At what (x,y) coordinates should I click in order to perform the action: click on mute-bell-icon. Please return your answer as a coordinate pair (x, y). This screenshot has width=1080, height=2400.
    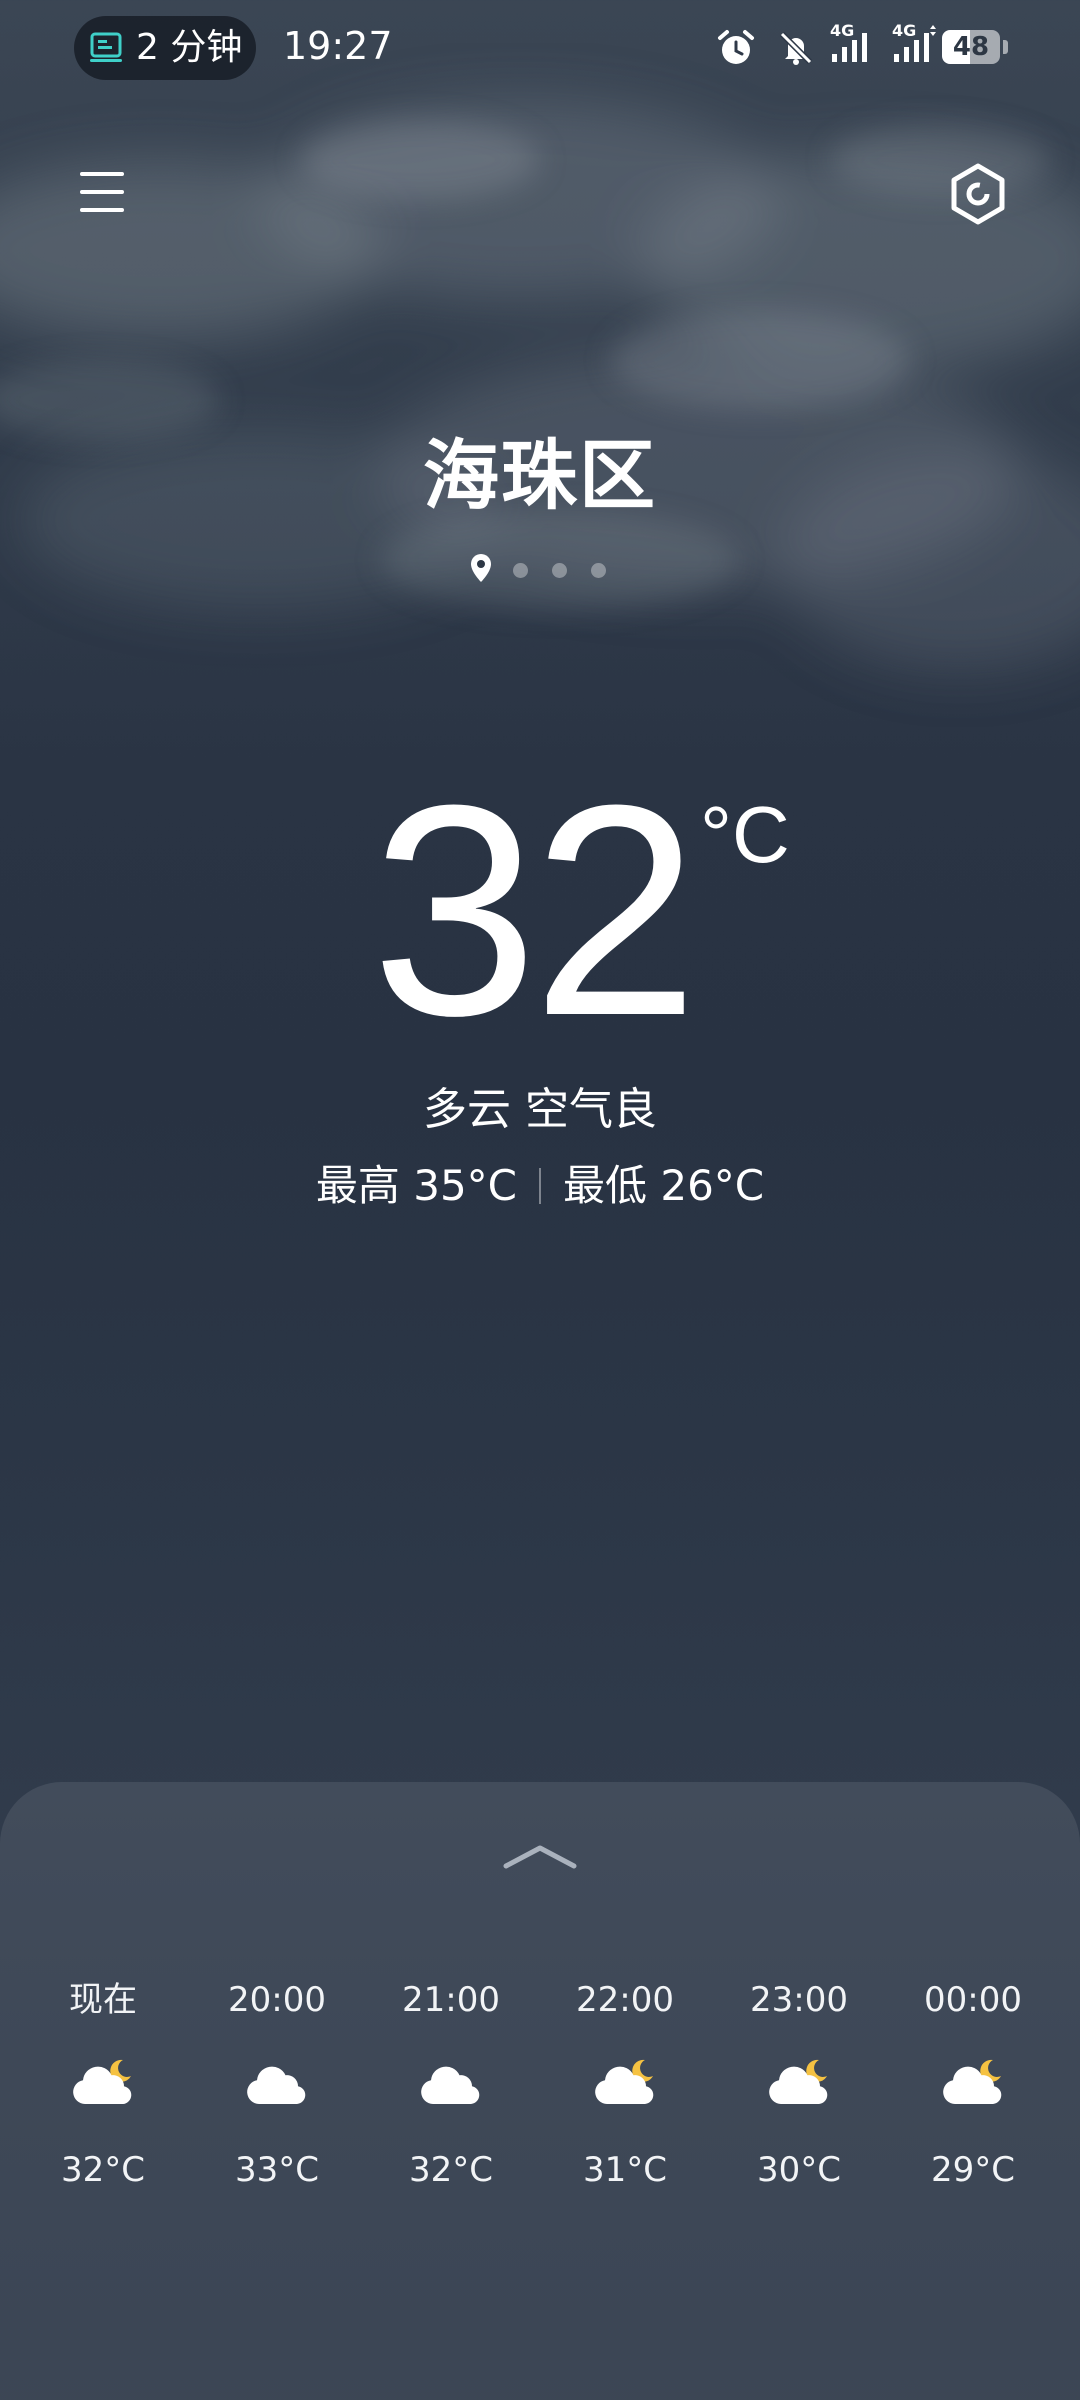
    Looking at the image, I should click on (796, 48).